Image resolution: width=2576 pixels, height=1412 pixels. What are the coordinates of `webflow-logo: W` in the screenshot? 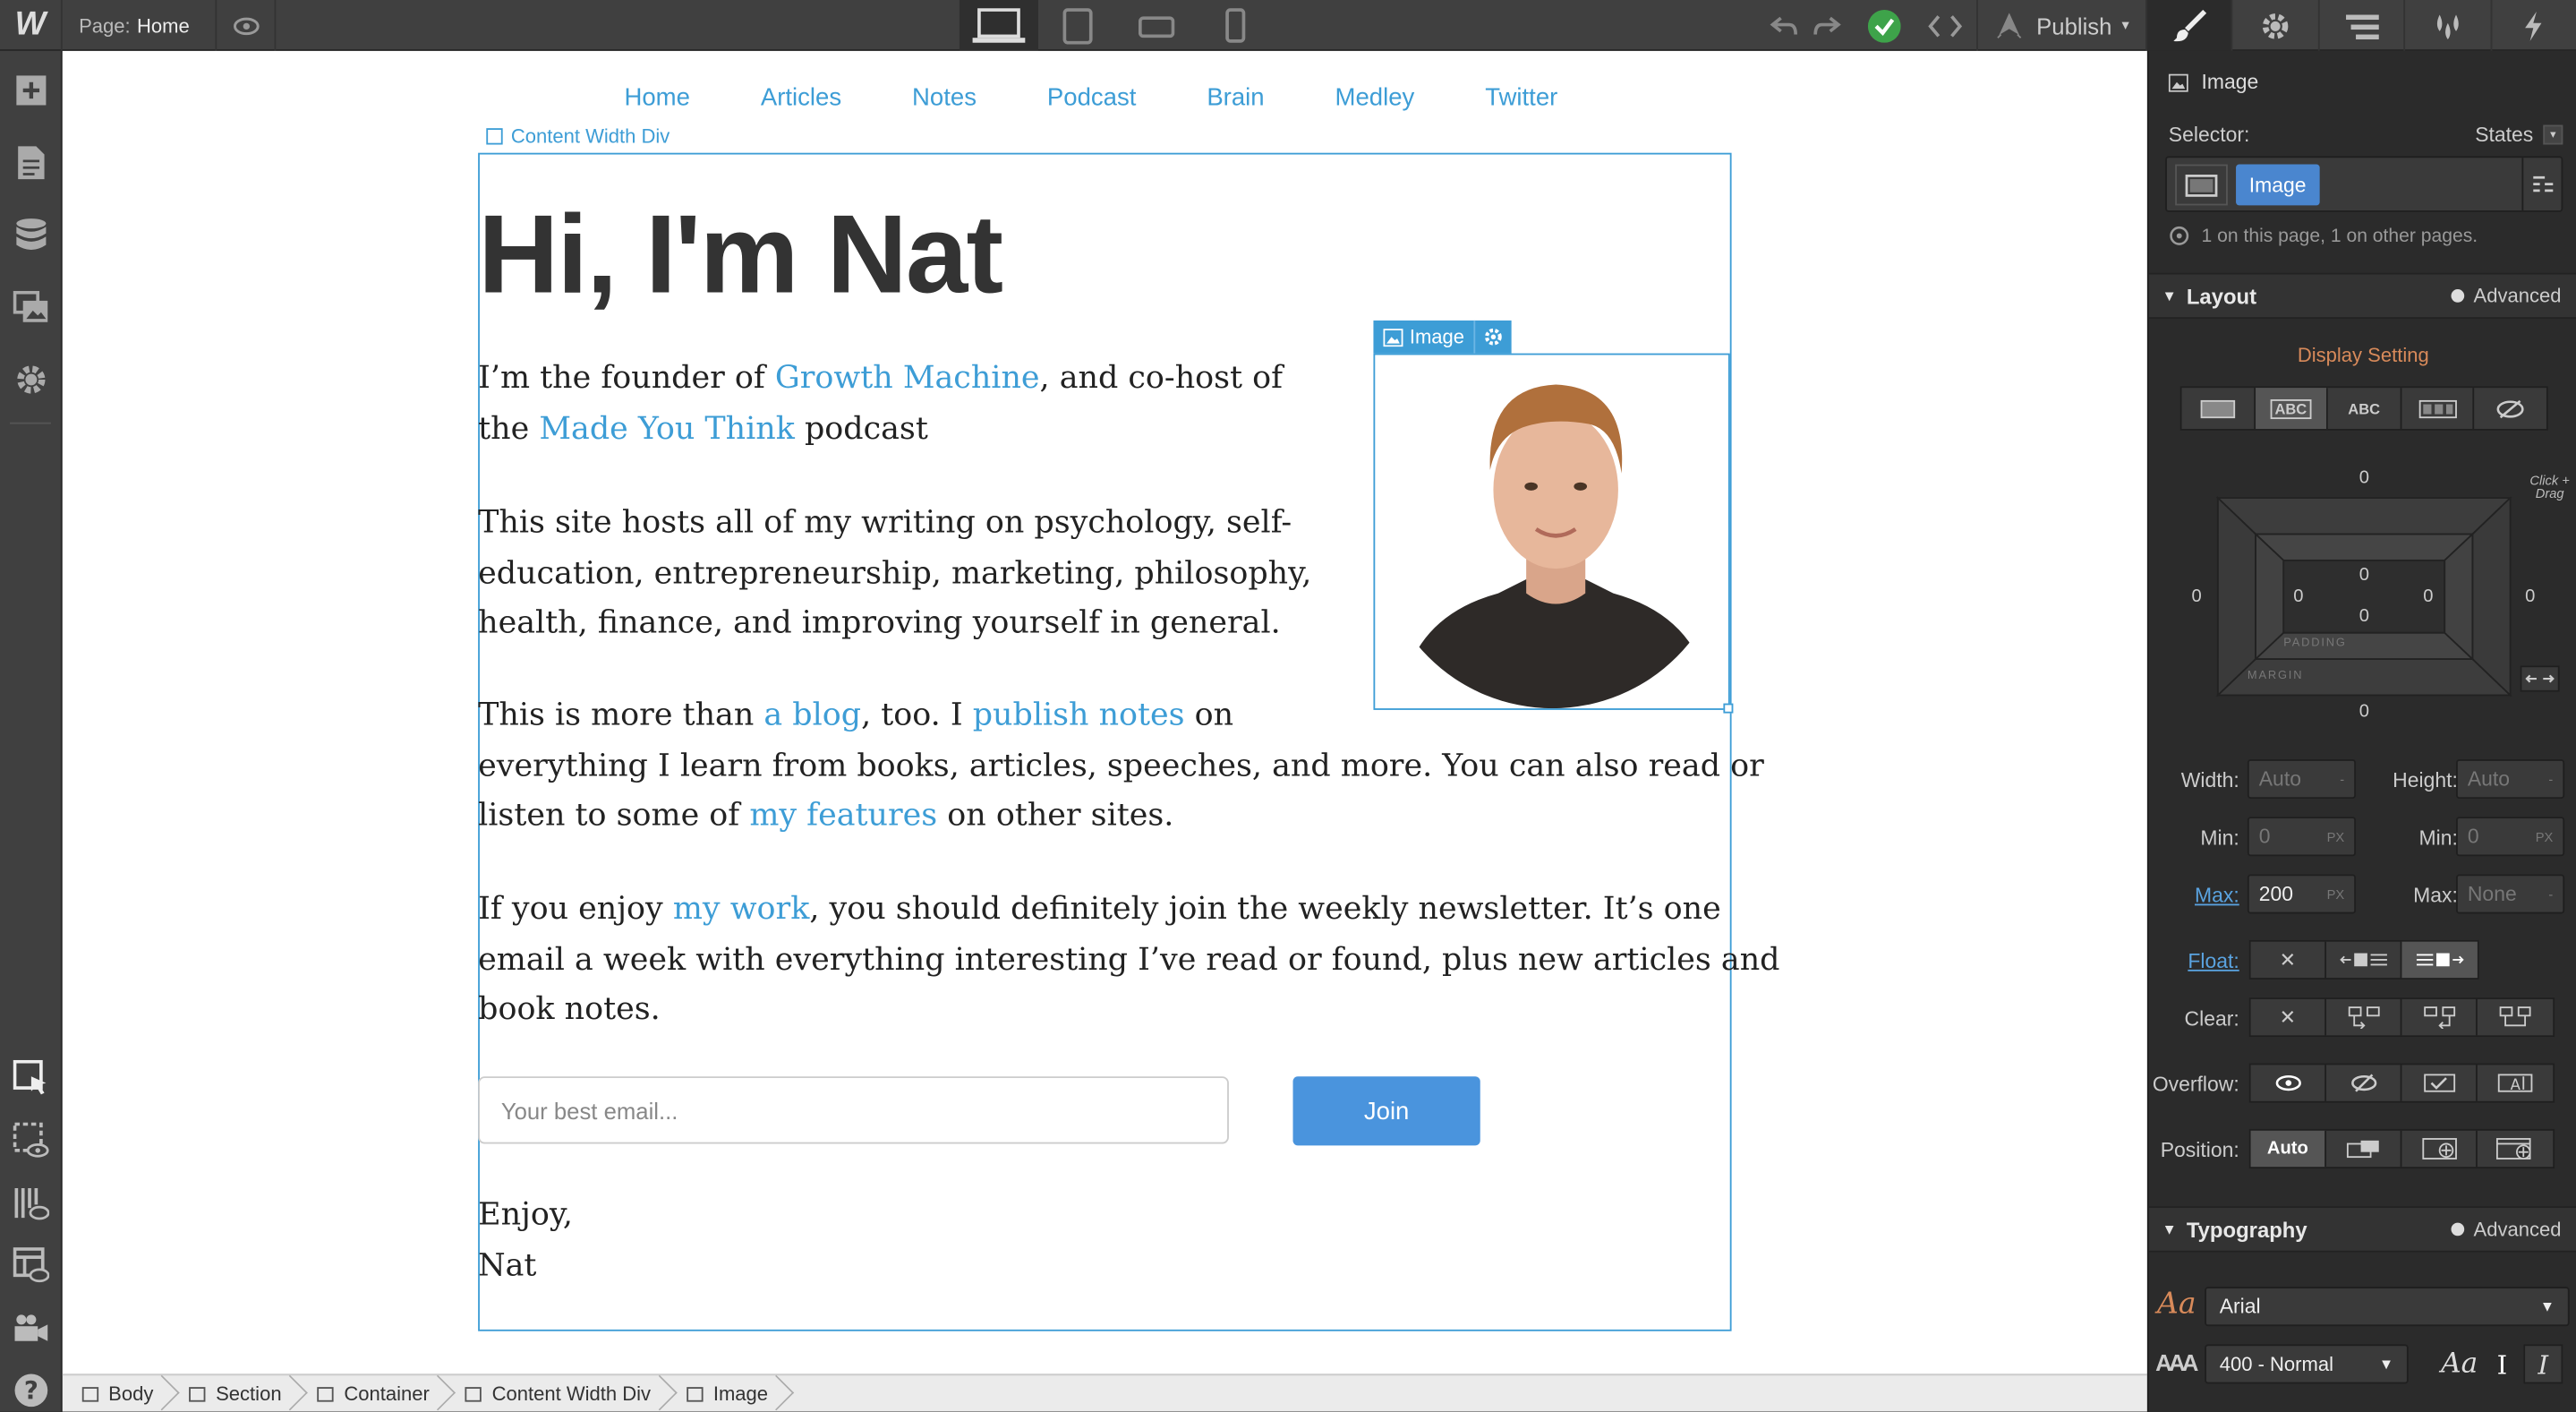 It's located at (31, 25).